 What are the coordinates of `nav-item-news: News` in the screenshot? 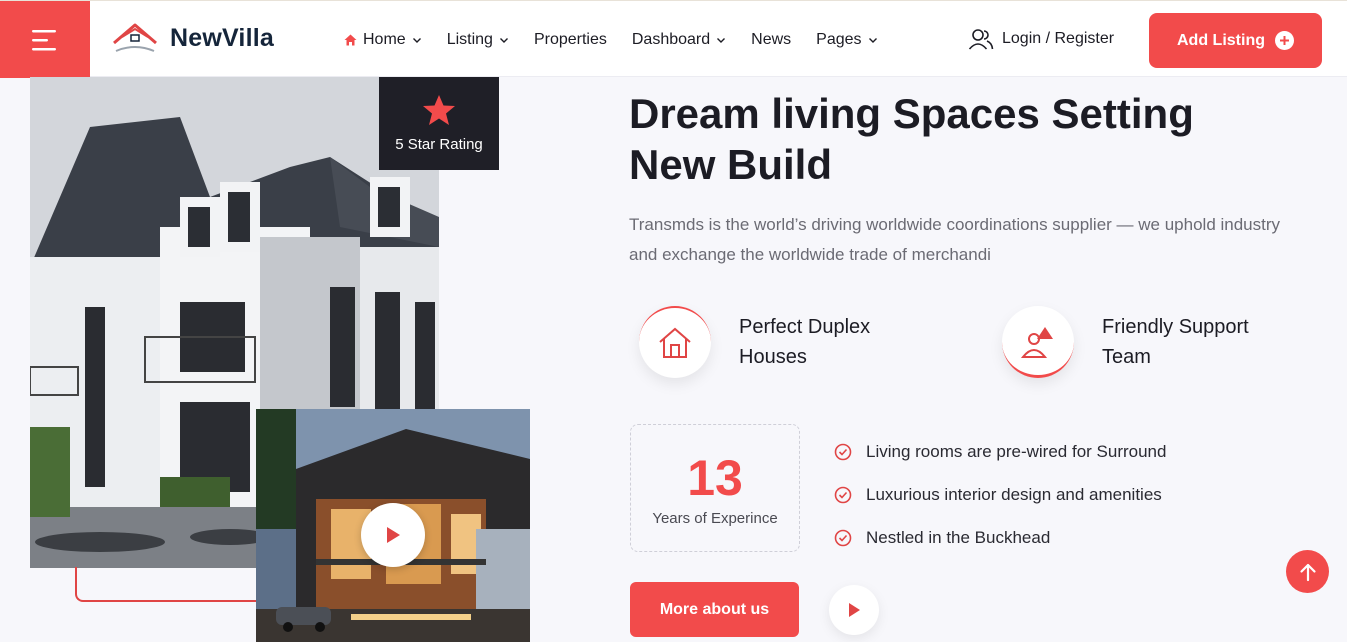 It's located at (771, 40).